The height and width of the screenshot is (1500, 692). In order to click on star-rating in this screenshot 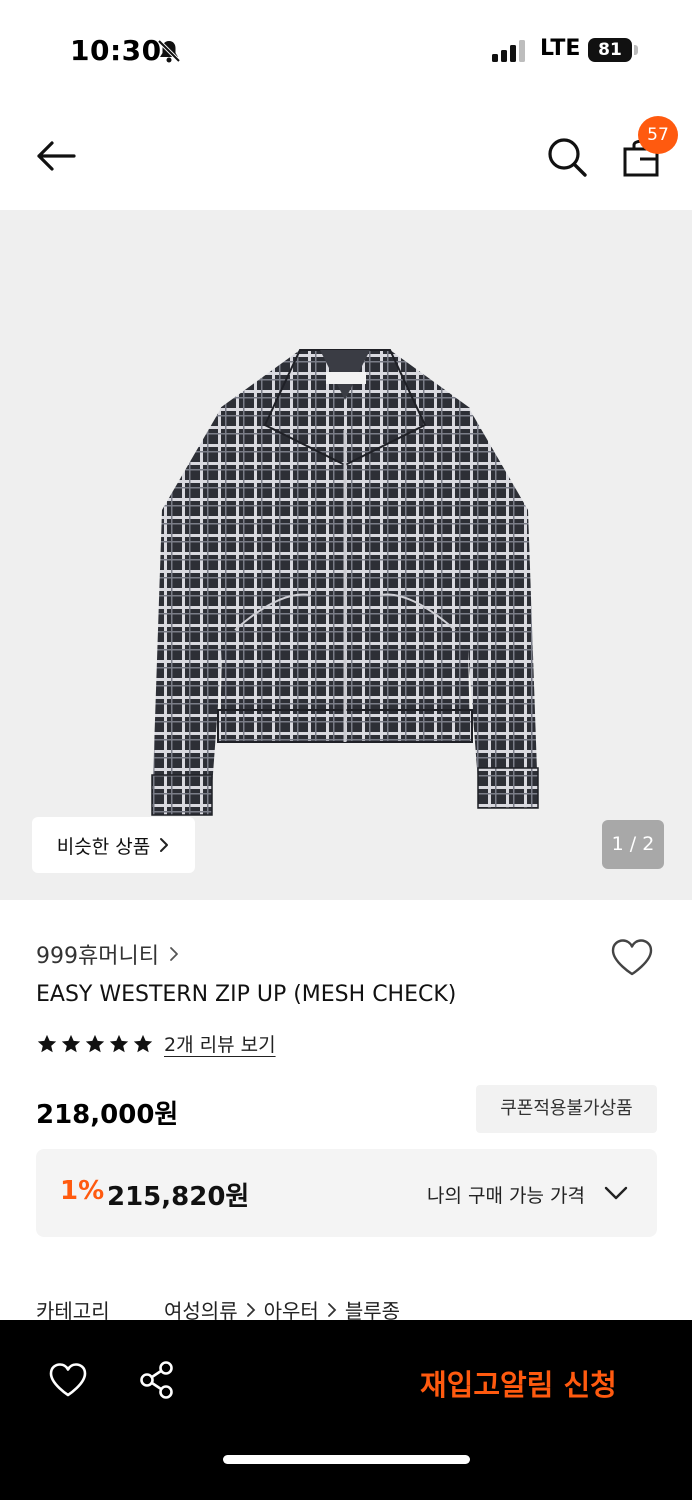, I will do `click(95, 1044)`.